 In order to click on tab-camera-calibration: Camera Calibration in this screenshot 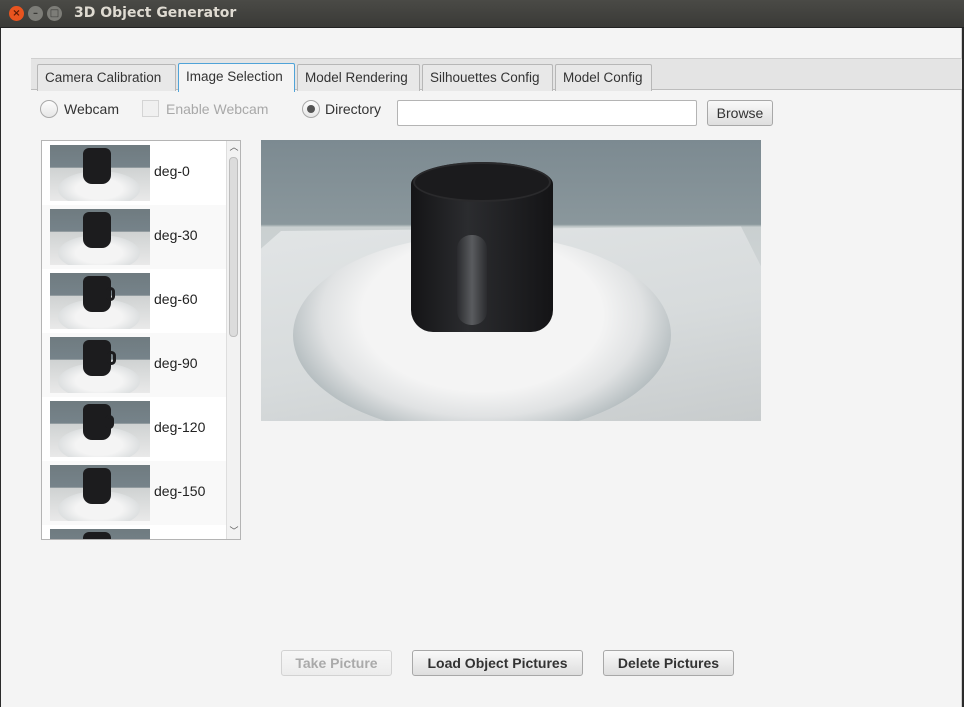, I will do `click(106, 77)`.